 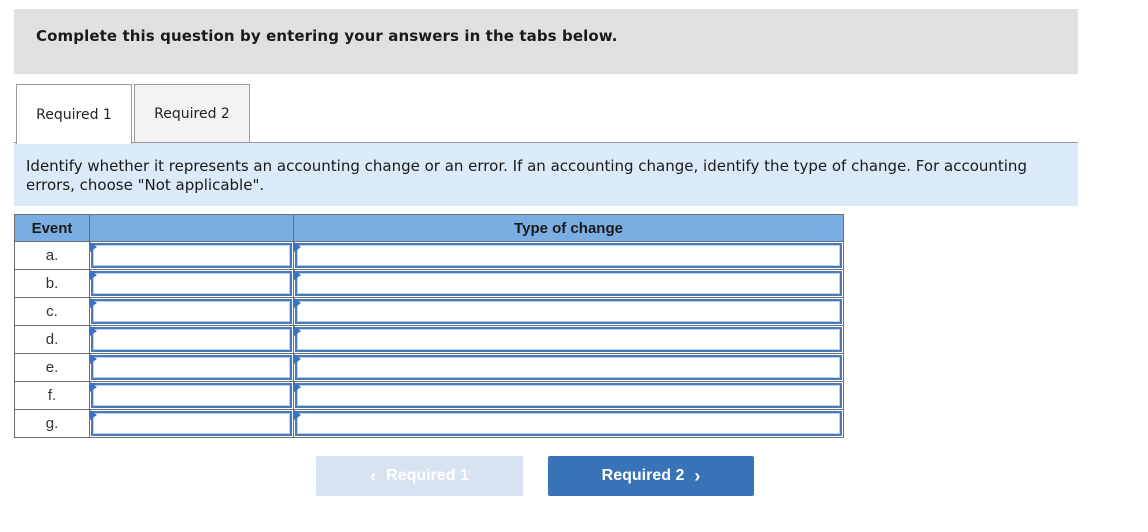 What do you see at coordinates (191, 228) in the screenshot?
I see `header-classification` at bounding box center [191, 228].